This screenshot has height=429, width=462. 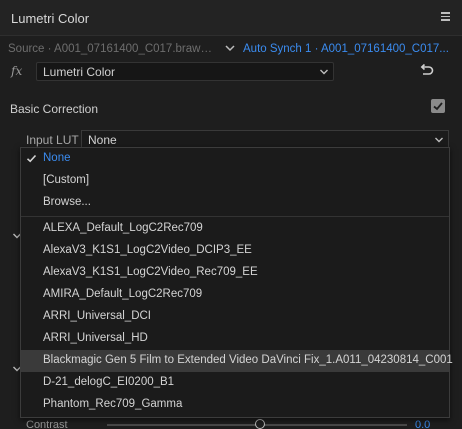 I want to click on reset-icon, so click(x=426, y=70).